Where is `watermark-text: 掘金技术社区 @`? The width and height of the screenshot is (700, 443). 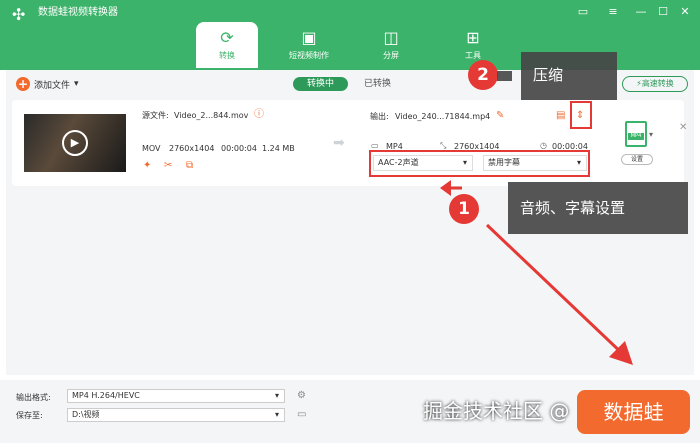 watermark-text: 掘金技术社区 @ is located at coordinates (496, 411).